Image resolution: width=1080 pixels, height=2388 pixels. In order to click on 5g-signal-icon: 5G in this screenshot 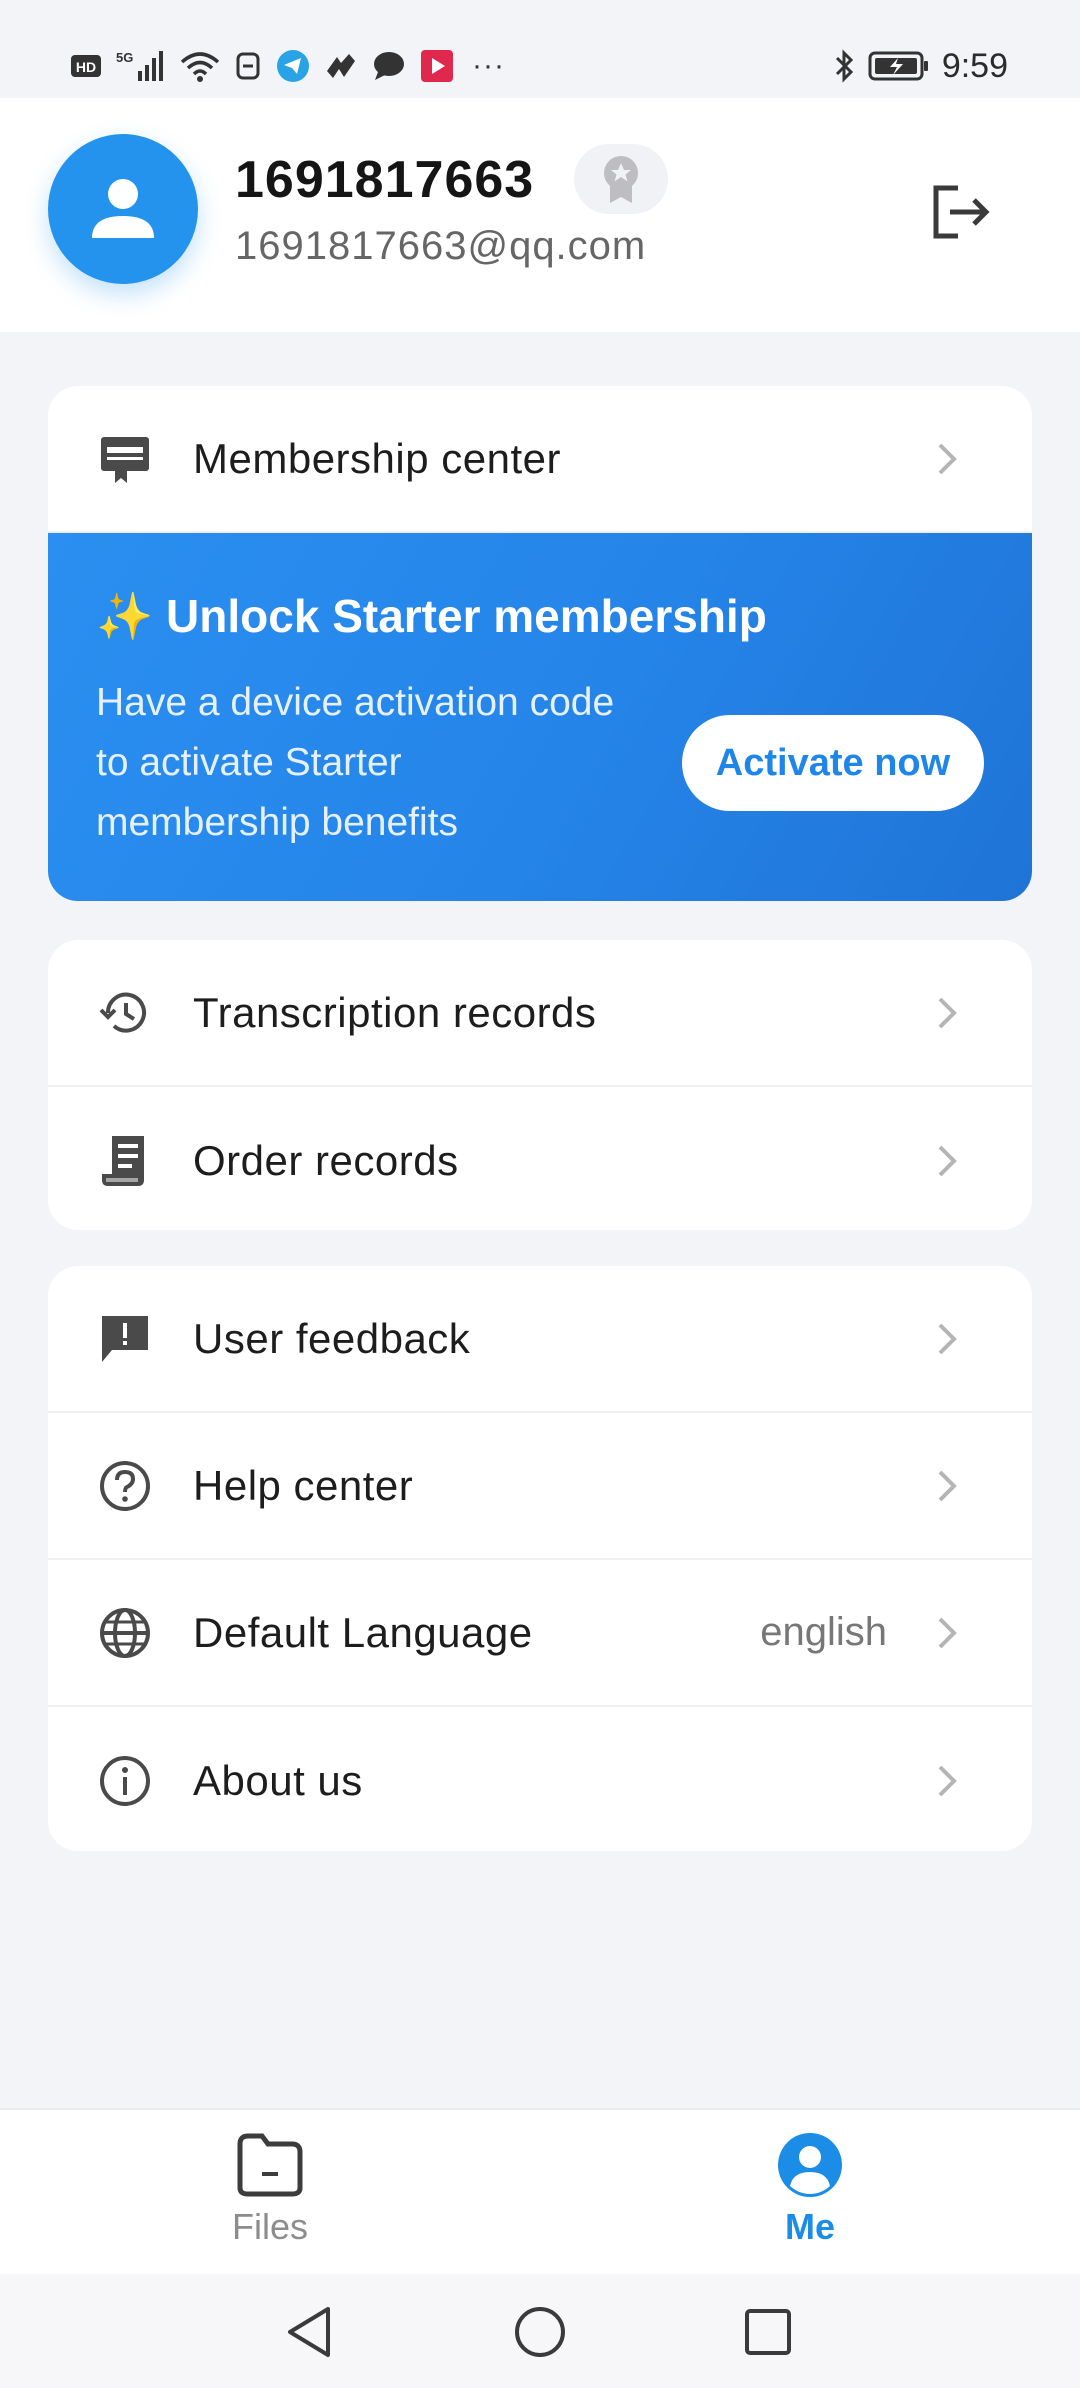, I will do `click(139, 65)`.